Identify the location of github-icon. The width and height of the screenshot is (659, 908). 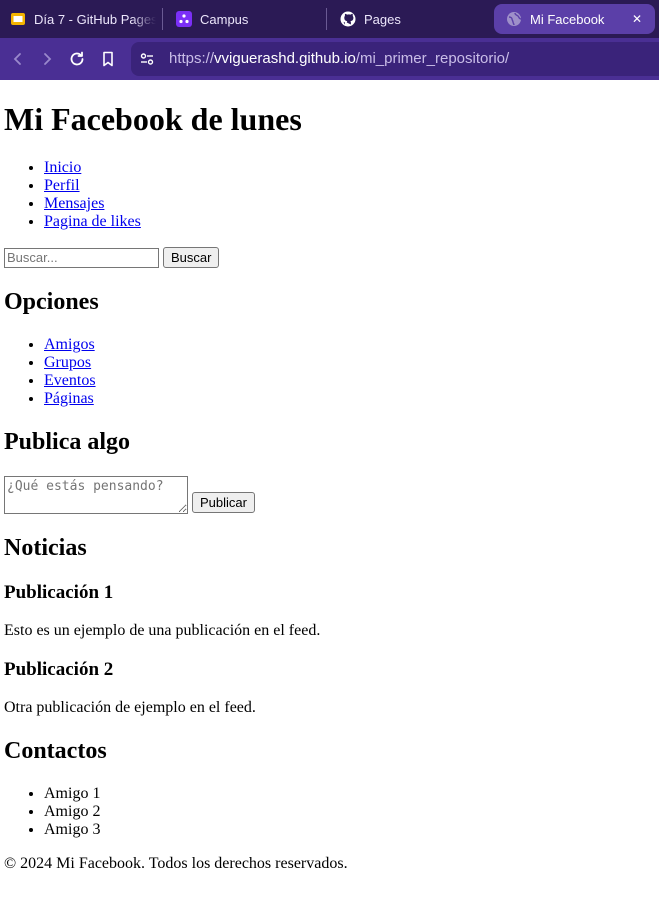
(348, 19).